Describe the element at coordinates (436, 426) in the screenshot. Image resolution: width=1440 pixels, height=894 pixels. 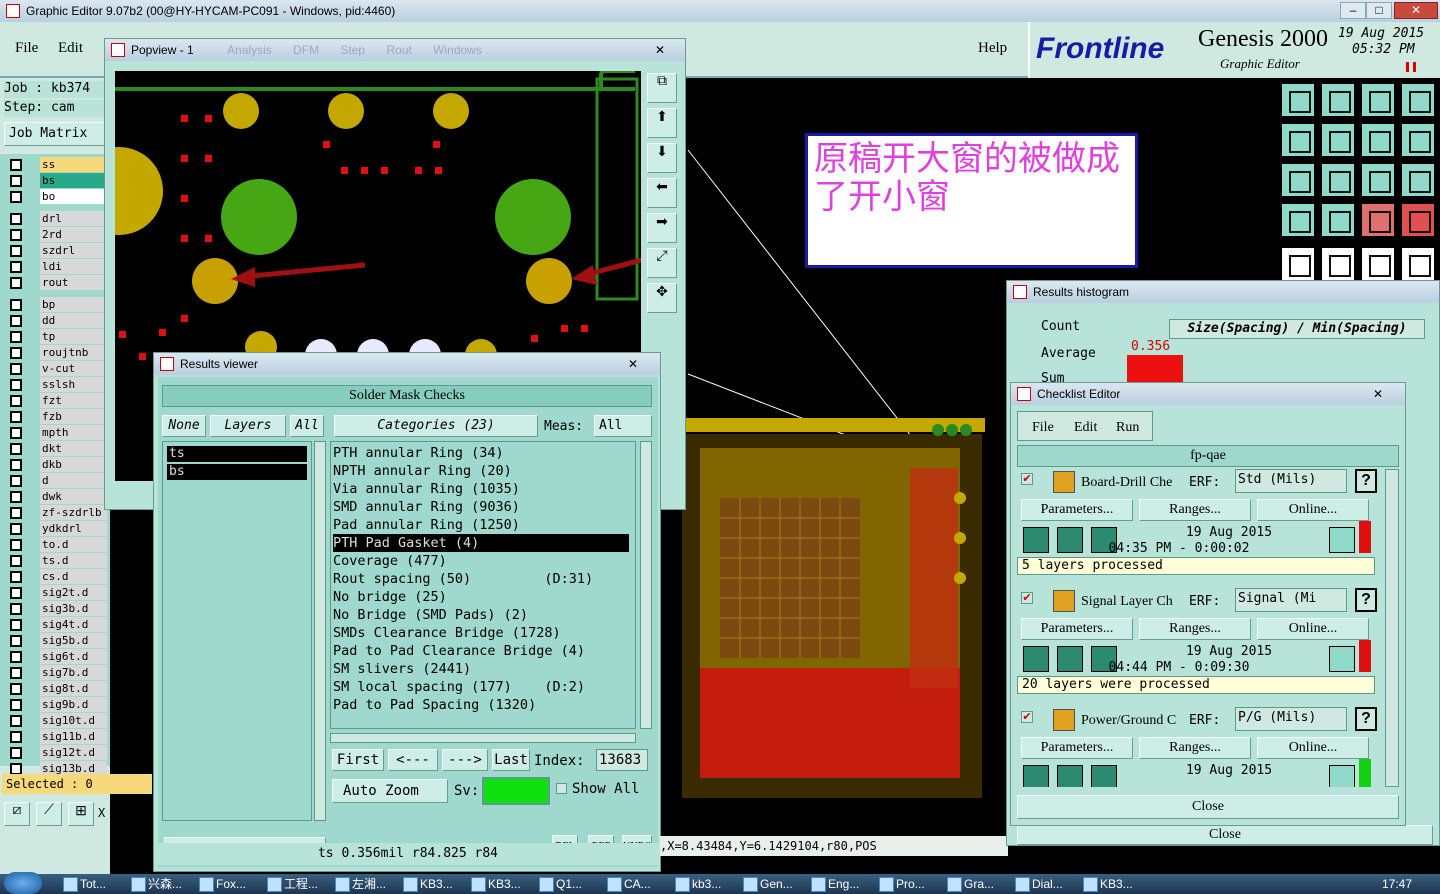
I see `categories-button: Categories (23)` at that location.